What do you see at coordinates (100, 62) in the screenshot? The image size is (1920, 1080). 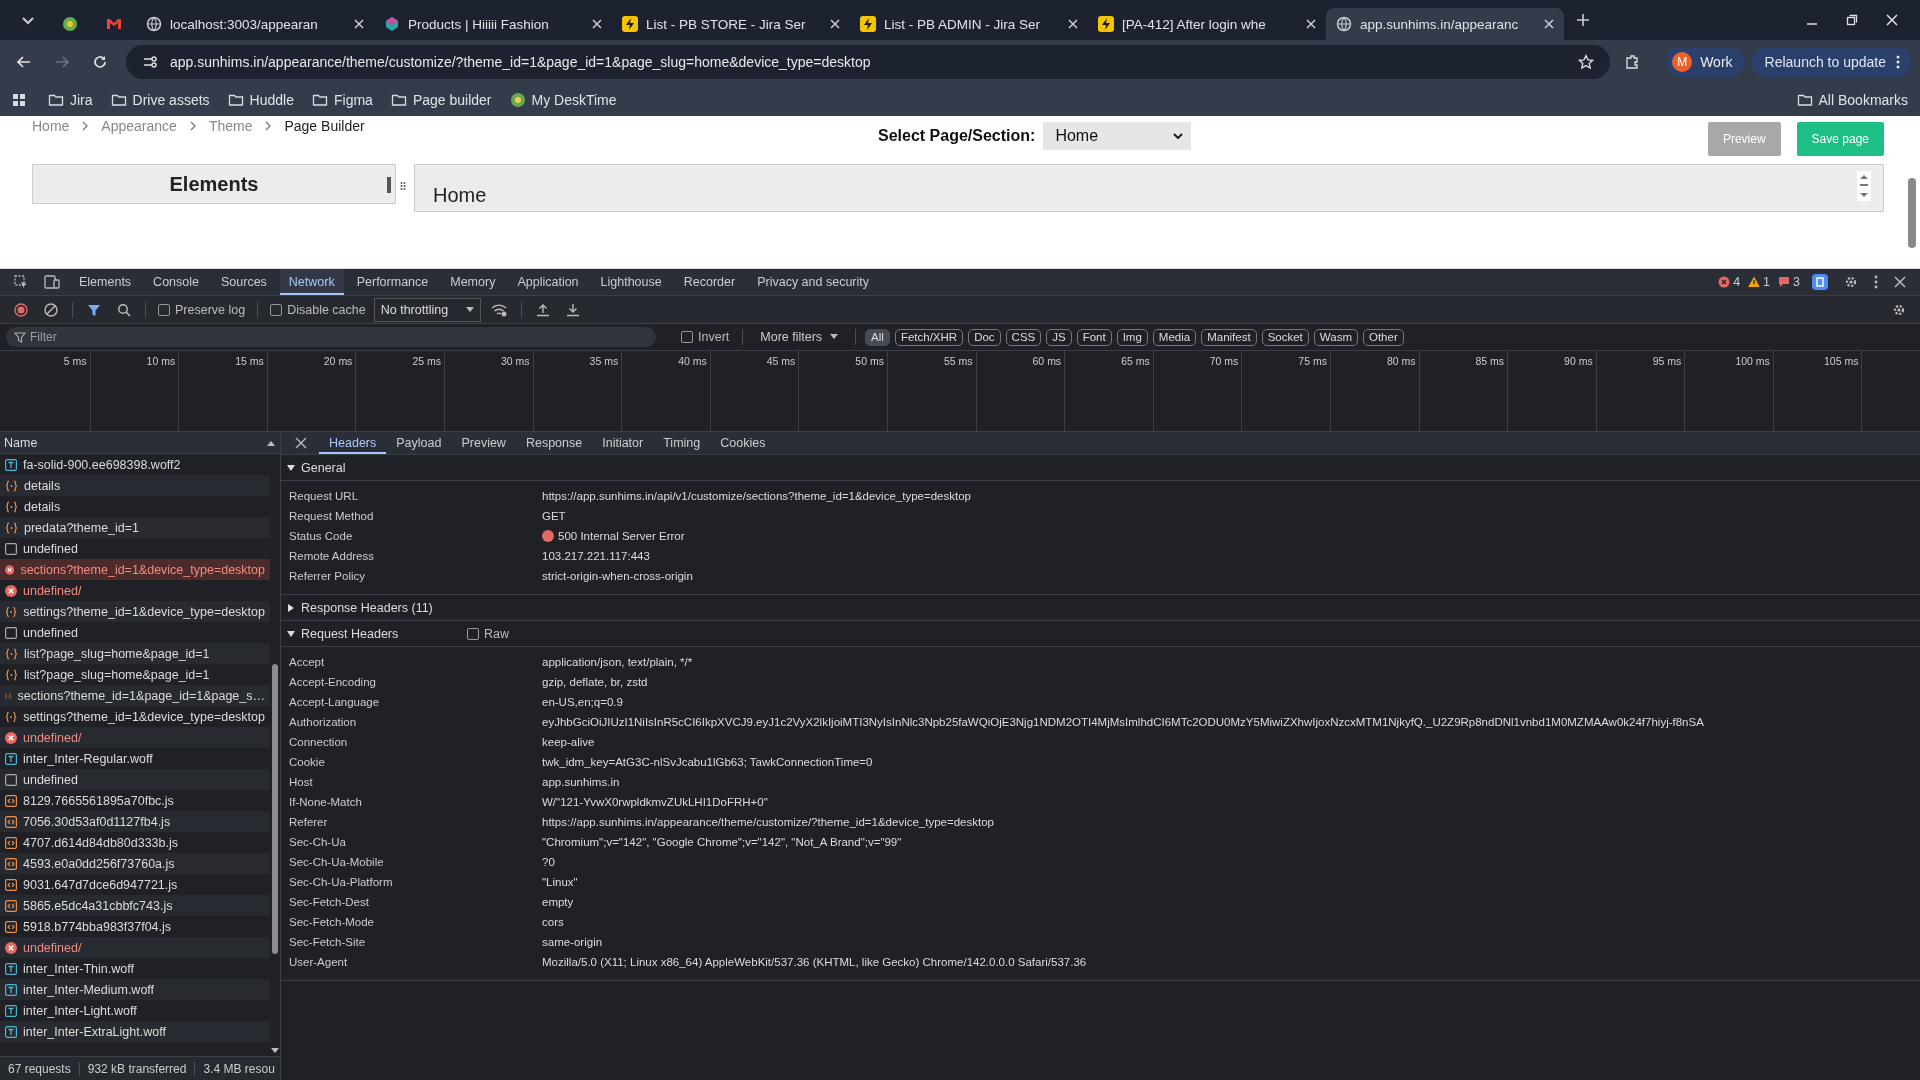 I see `reload-icon` at bounding box center [100, 62].